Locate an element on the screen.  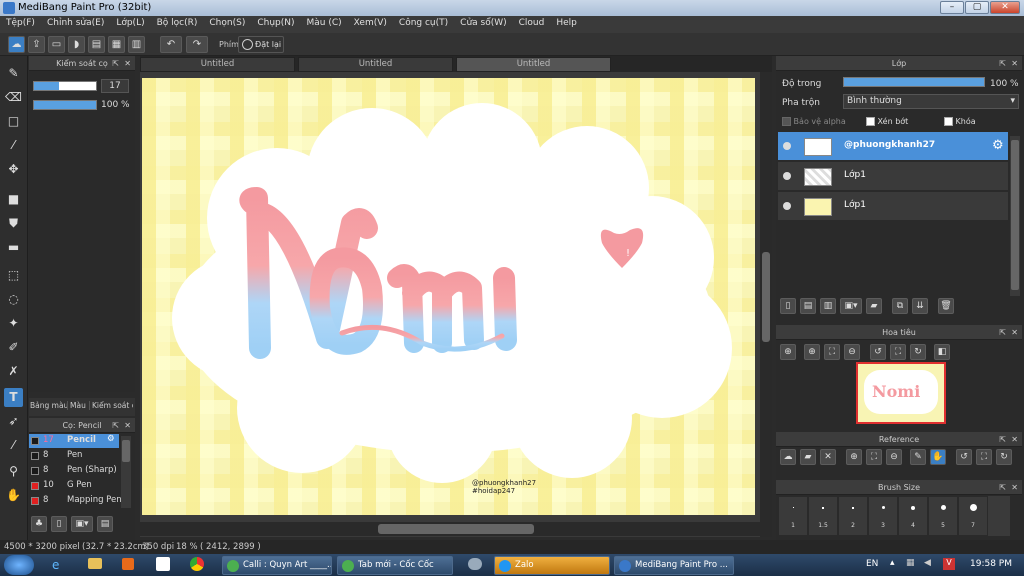
brush-size-slider is located at coordinates (65, 86).